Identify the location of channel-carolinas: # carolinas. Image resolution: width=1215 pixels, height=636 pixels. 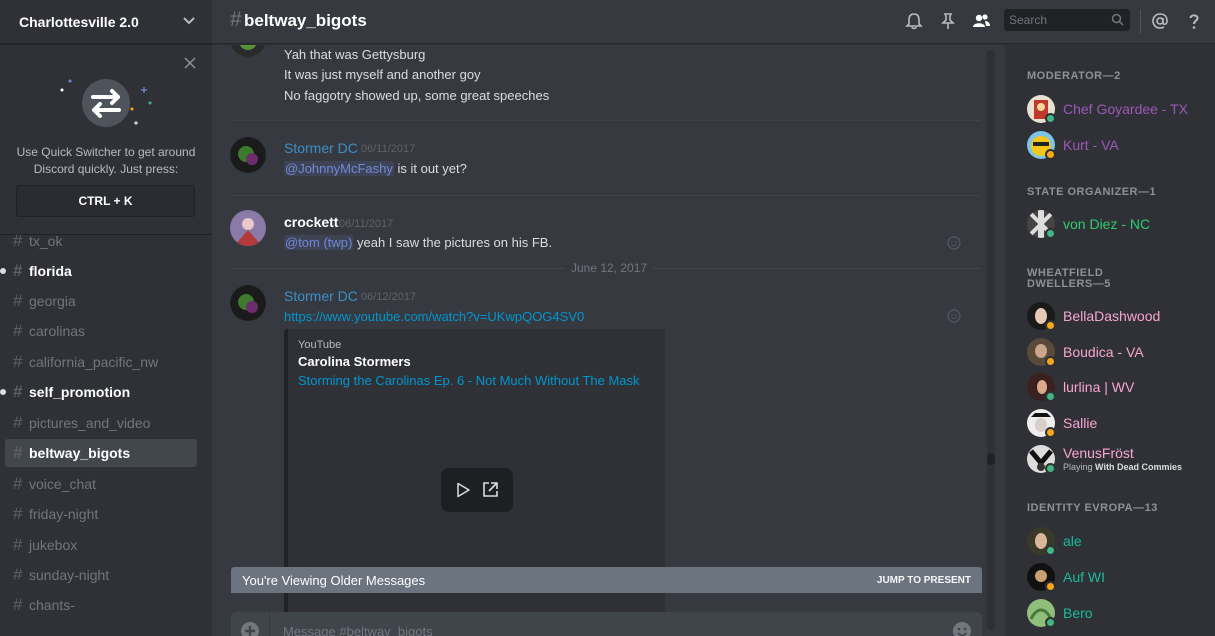
(101, 331).